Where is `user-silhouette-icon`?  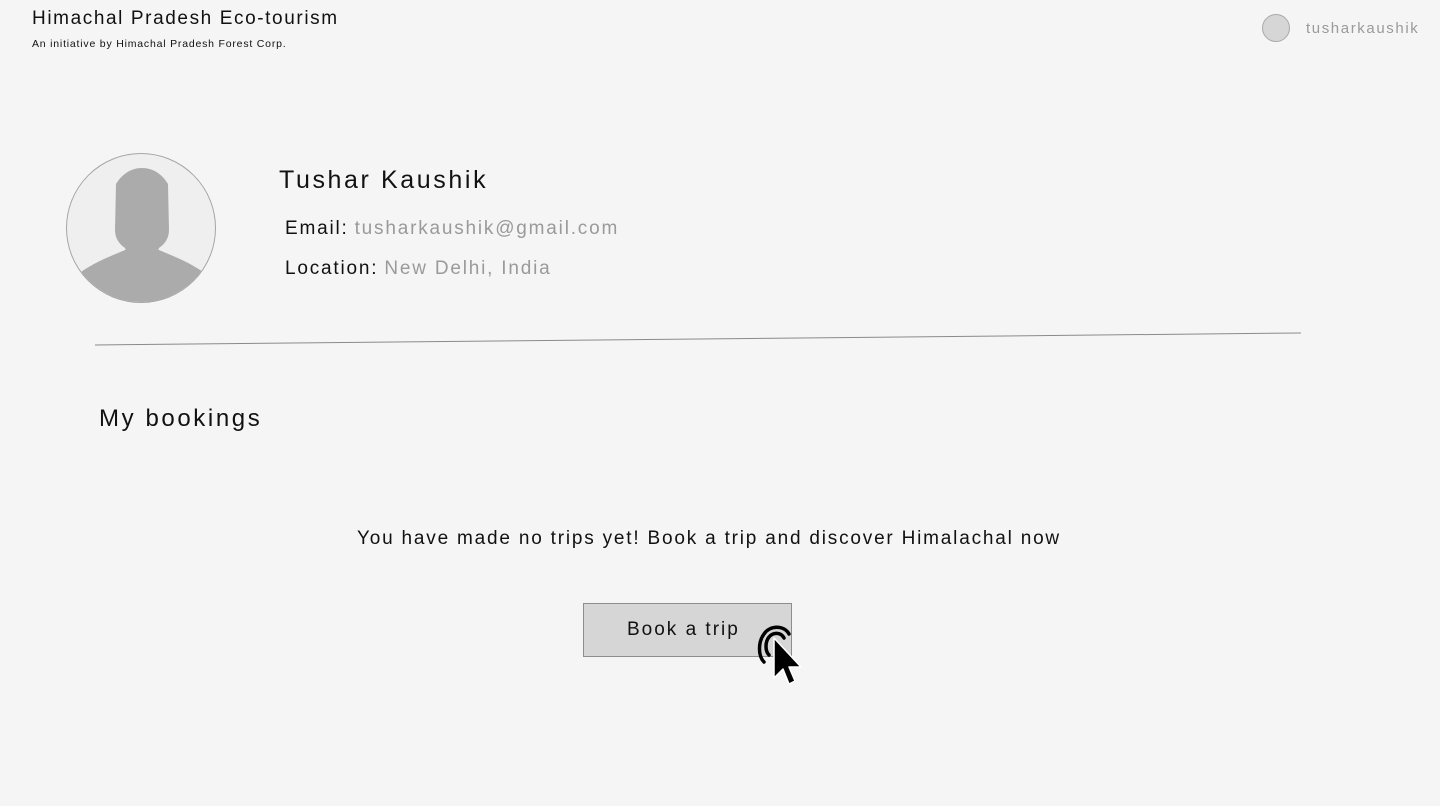 user-silhouette-icon is located at coordinates (142, 235).